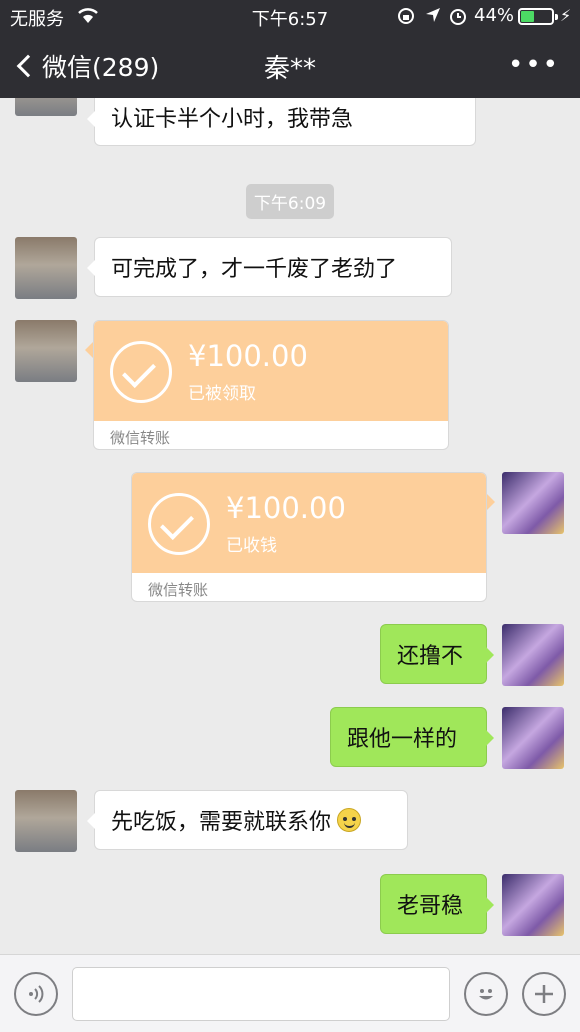  I want to click on message-bubble: 先吃饭，需要就联系你, so click(247, 820).